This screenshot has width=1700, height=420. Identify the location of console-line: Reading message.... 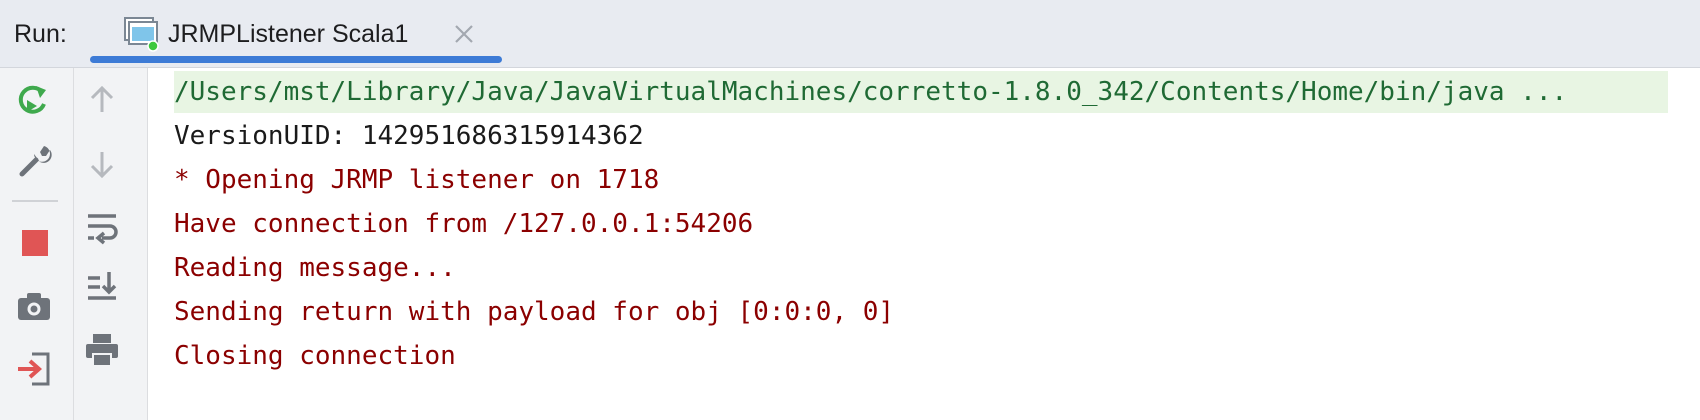
(315, 268).